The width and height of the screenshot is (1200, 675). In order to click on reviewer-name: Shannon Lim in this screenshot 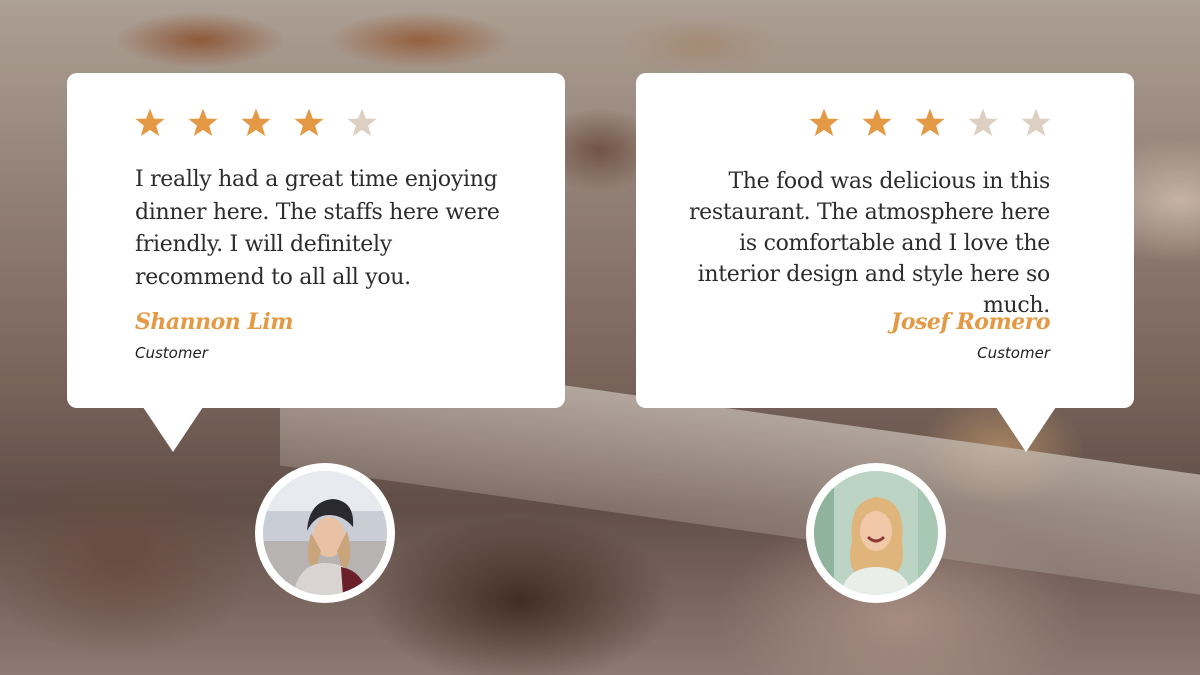, I will do `click(214, 322)`.